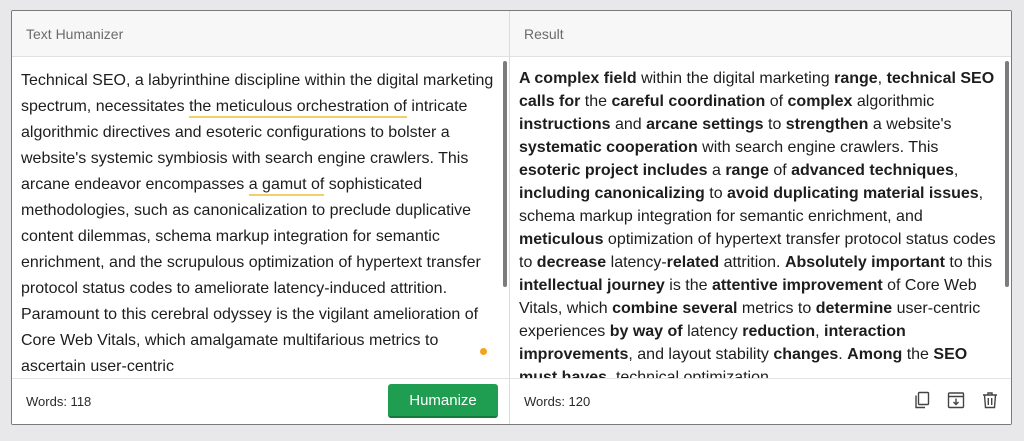  What do you see at coordinates (260, 34) in the screenshot?
I see `input-pane-header: Text Humanizer` at bounding box center [260, 34].